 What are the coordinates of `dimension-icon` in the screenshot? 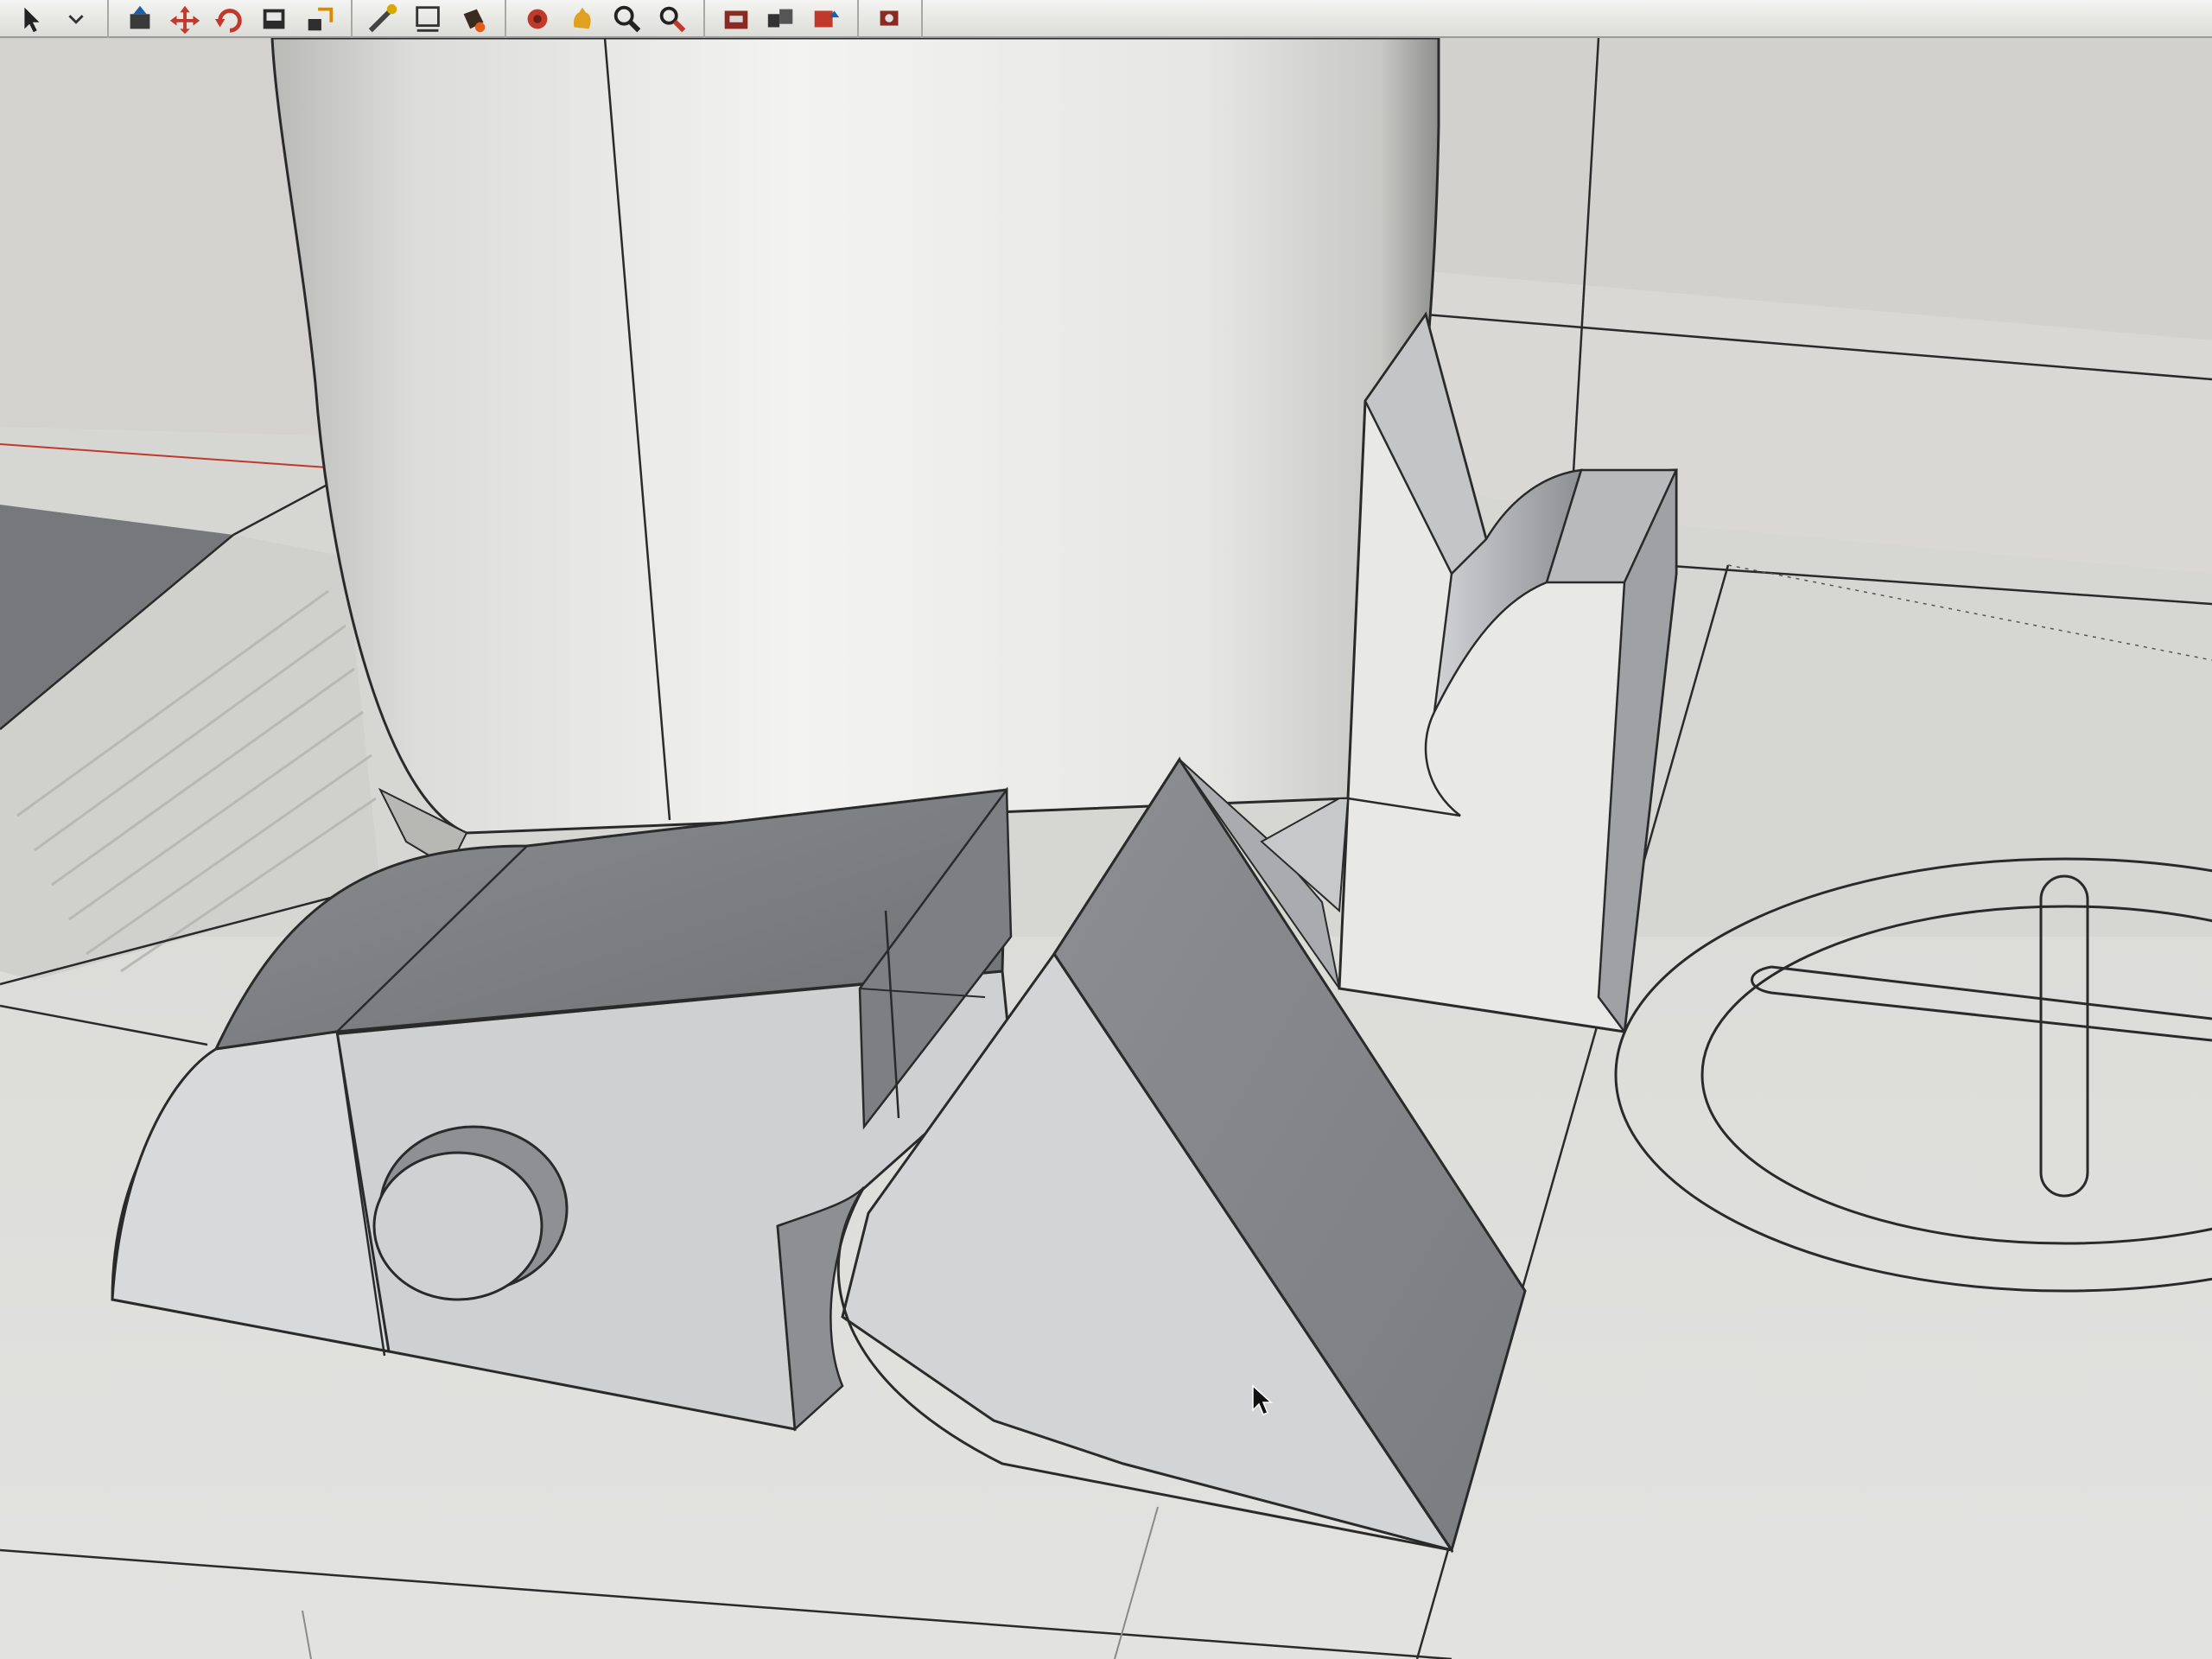 It's located at (428, 19).